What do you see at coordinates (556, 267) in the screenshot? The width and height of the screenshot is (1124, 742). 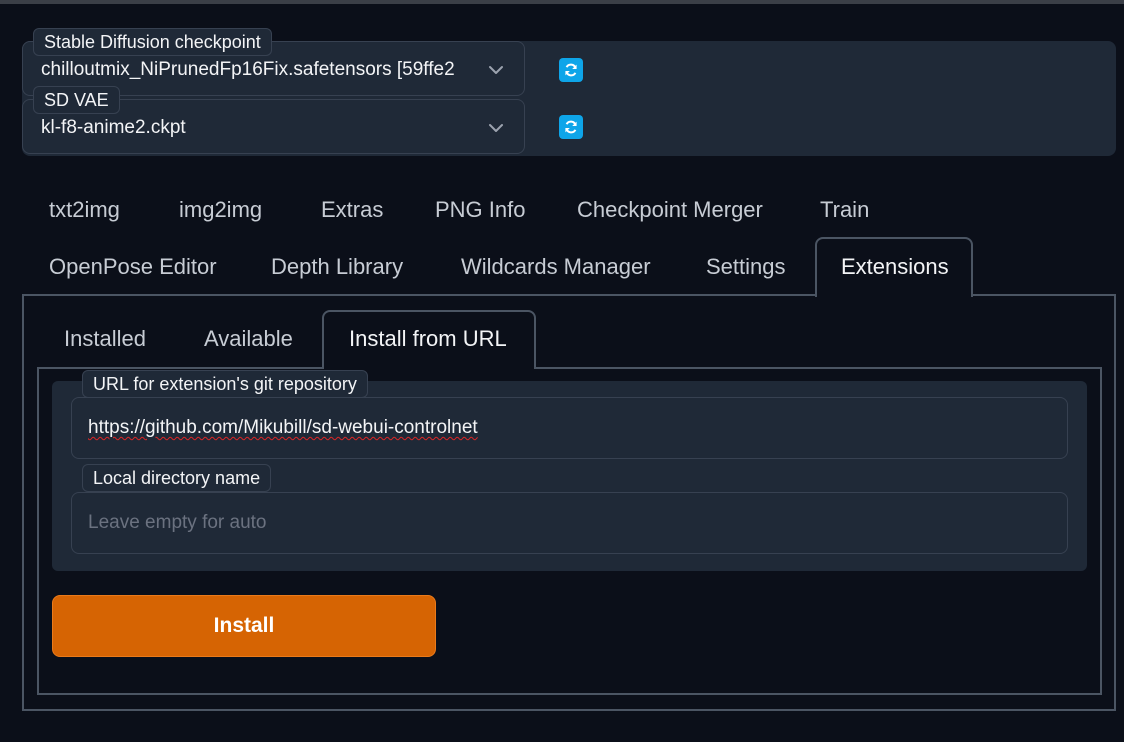 I see `tab-wildcards-manager: Wildcards Manager` at bounding box center [556, 267].